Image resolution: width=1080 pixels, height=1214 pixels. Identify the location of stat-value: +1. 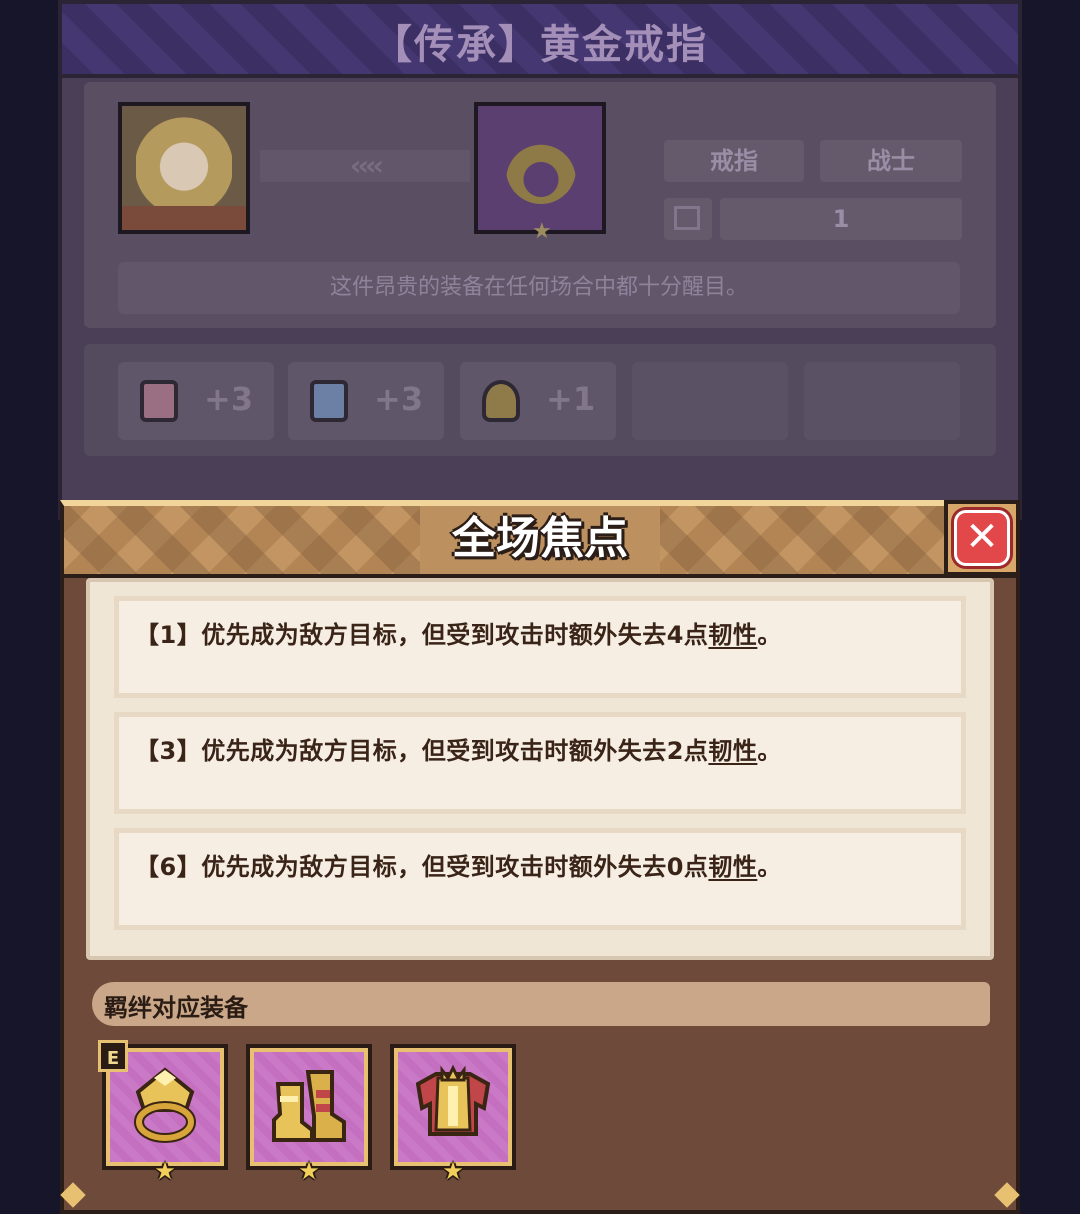
(571, 399).